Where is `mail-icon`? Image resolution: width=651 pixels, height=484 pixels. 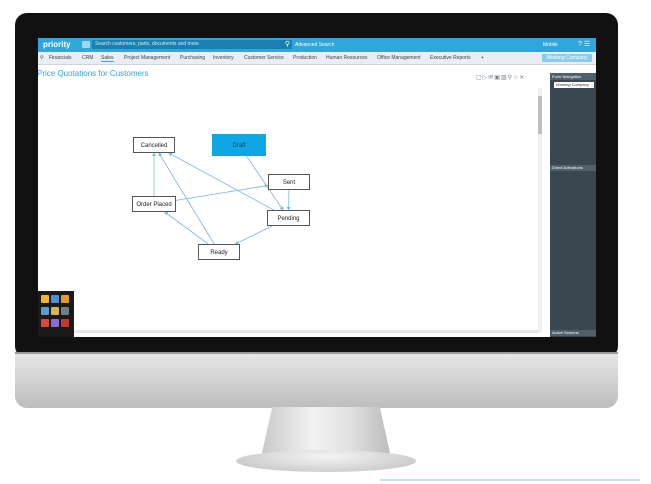
mail-icon is located at coordinates (55, 323).